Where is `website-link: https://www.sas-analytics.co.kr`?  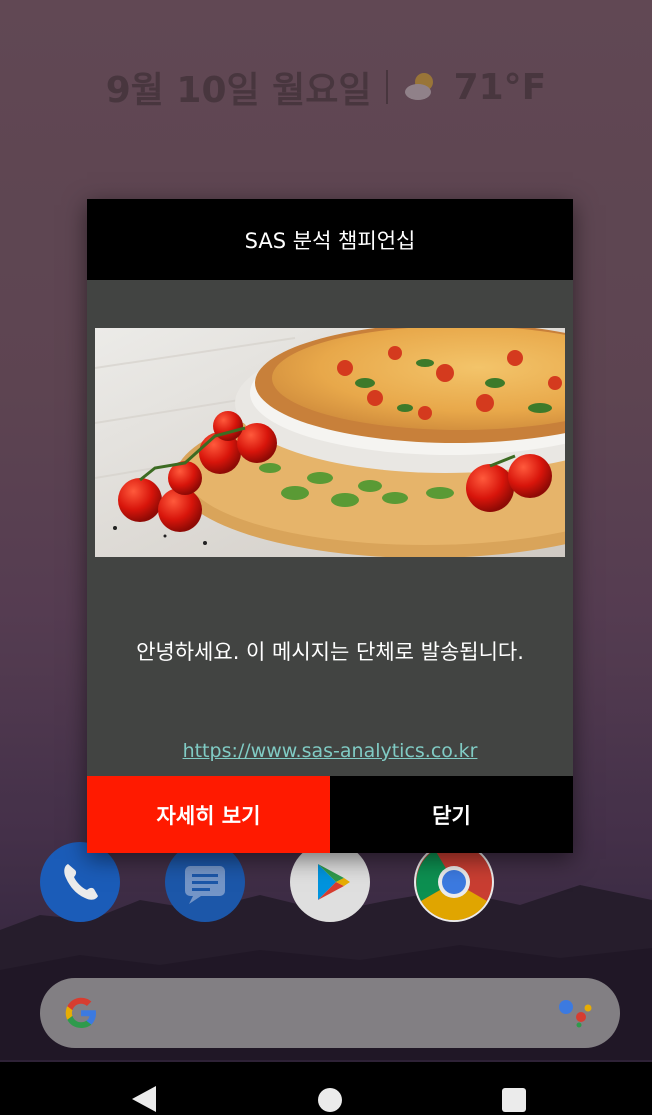 website-link: https://www.sas-analytics.co.kr is located at coordinates (330, 751).